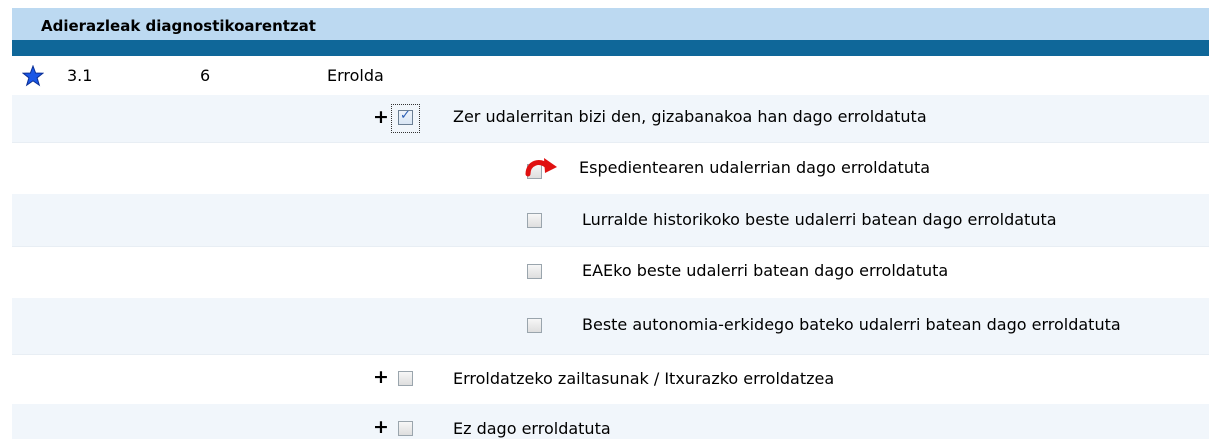  I want to click on section-code: 3.1, so click(80, 75).